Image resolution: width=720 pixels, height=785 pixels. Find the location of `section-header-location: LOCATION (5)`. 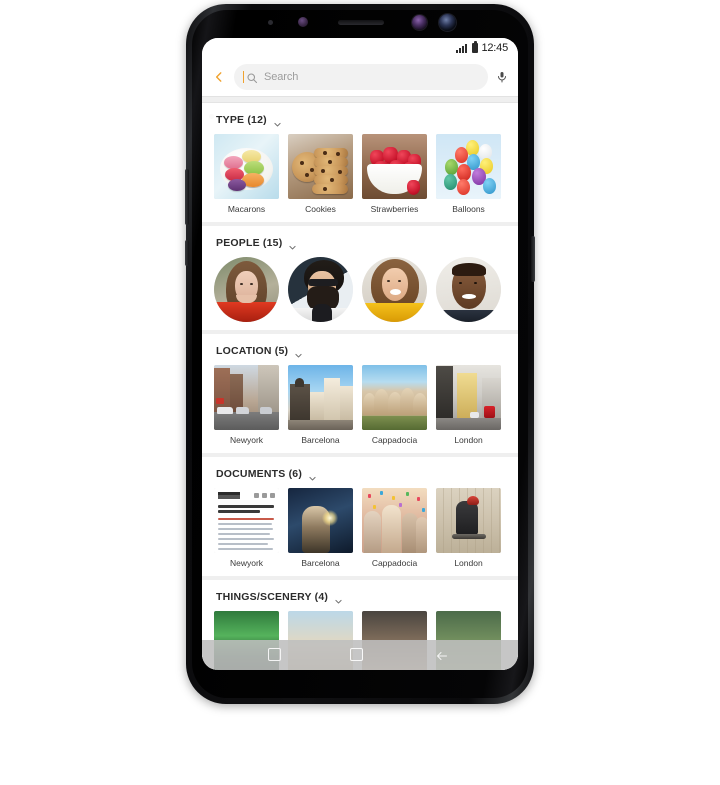

section-header-location: LOCATION (5) is located at coordinates (360, 355).